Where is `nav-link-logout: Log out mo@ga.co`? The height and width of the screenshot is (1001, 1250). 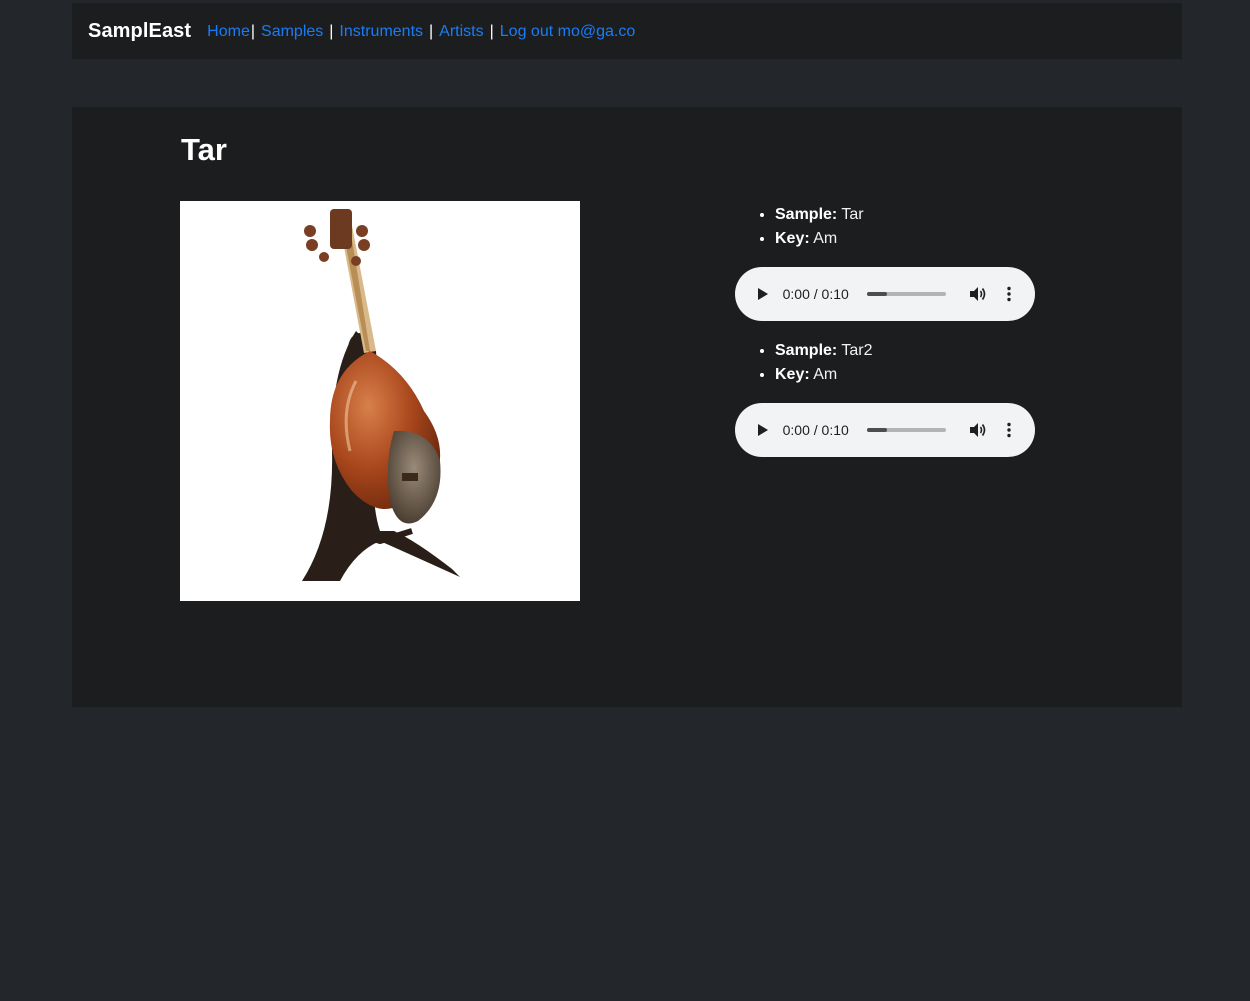
nav-link-logout: Log out mo@ga.co is located at coordinates (567, 32).